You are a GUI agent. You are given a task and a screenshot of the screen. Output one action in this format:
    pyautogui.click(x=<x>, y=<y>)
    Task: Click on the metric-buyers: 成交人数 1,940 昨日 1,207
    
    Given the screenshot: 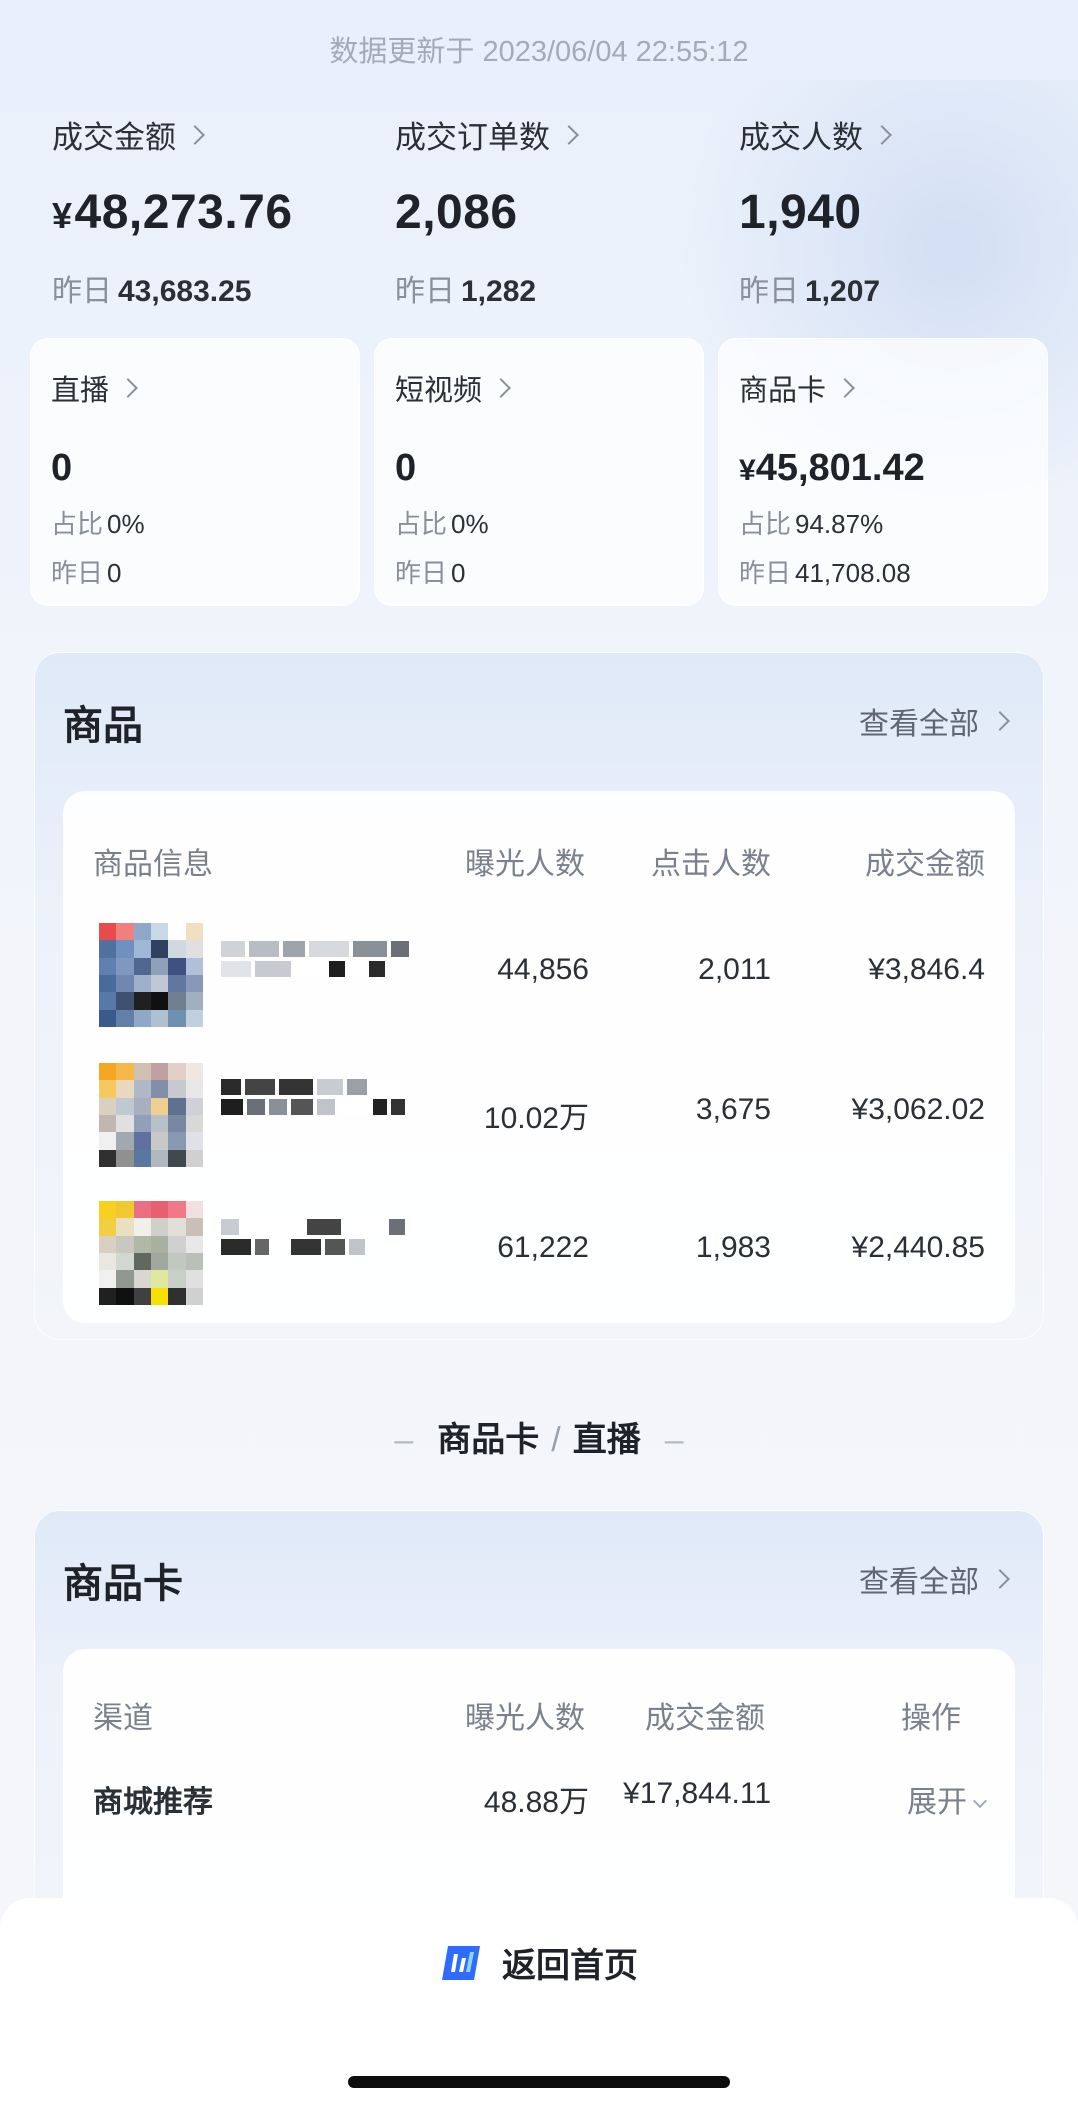 What is the action you would take?
    pyautogui.click(x=899, y=211)
    